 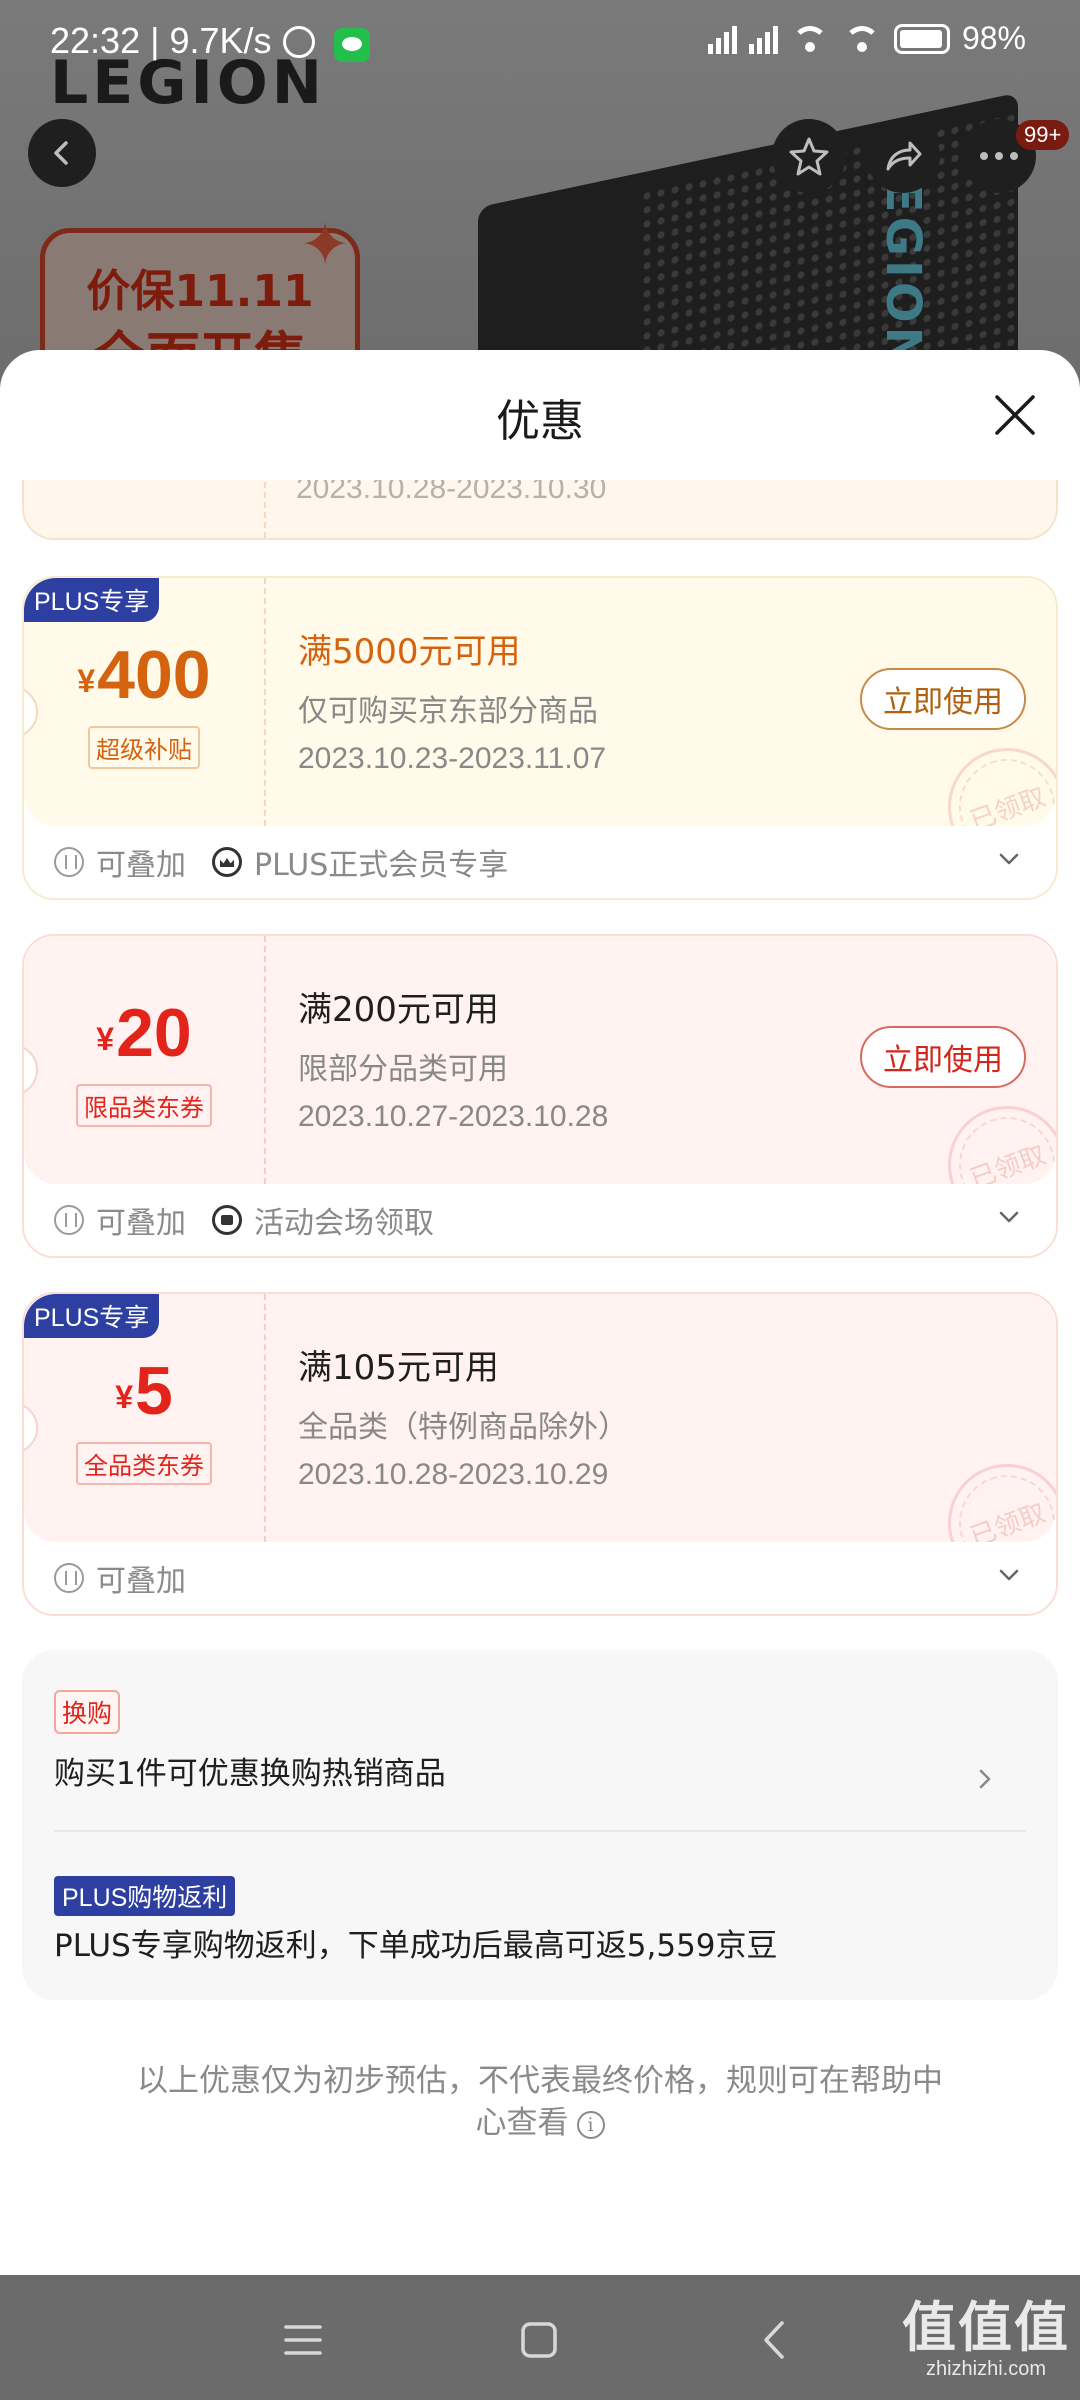 What do you see at coordinates (325, 245) in the screenshot?
I see `sparkle-icon: ✦` at bounding box center [325, 245].